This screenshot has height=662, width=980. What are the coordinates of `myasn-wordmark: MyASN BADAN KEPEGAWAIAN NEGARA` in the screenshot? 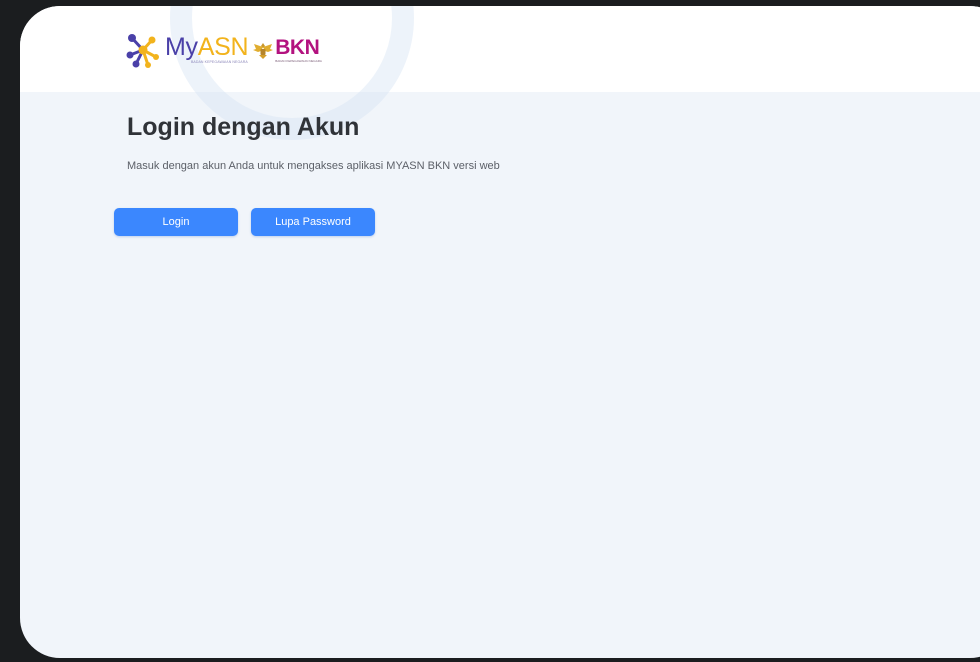 It's located at (207, 49).